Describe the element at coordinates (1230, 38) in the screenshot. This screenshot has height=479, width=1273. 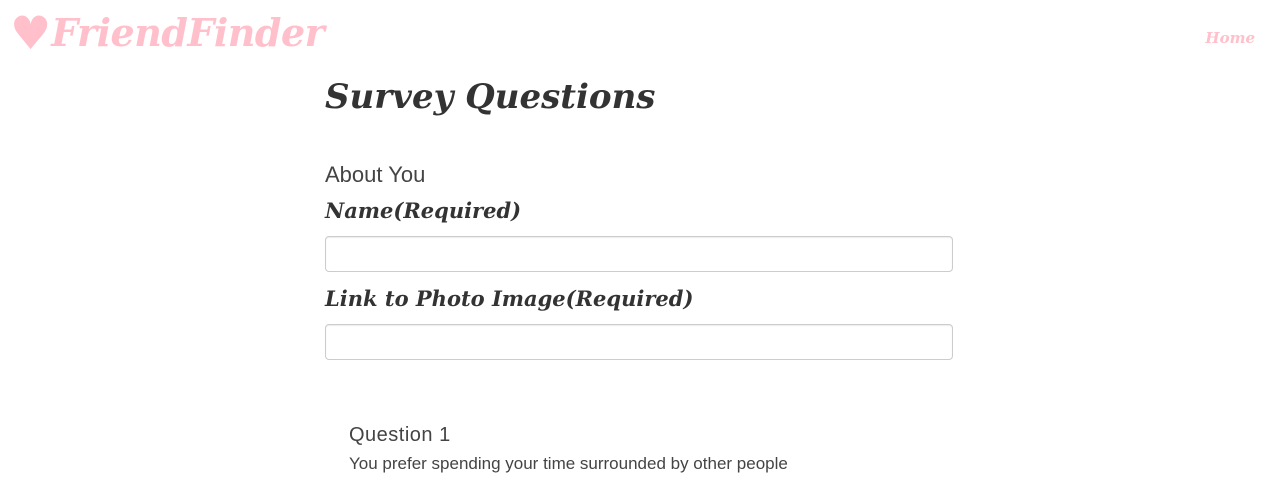
I see `nav-home-link: Home` at that location.